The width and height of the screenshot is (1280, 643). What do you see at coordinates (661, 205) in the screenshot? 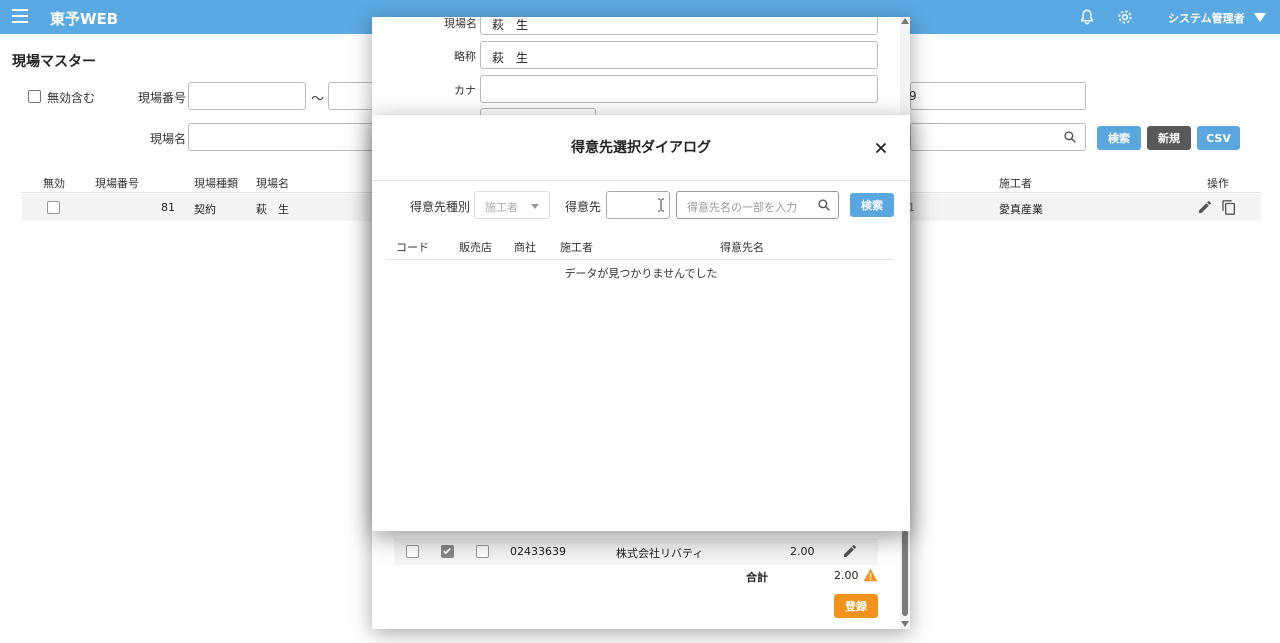
I see `text-cursor-icon` at bounding box center [661, 205].